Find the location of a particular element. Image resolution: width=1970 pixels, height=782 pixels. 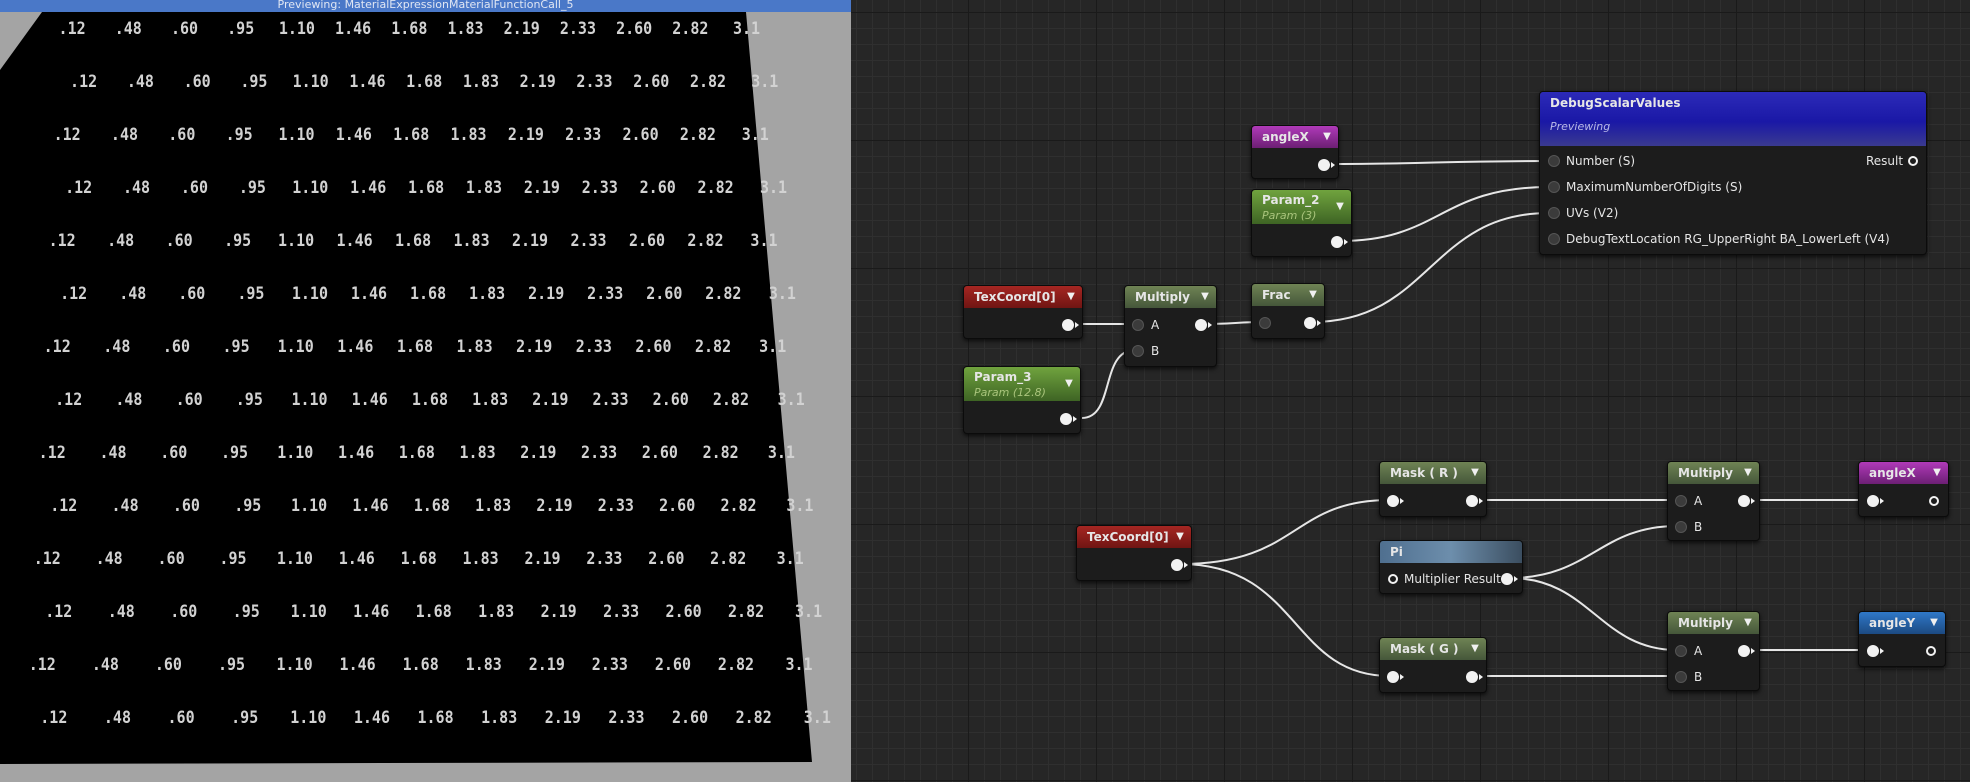

pin-uvs is located at coordinates (1554, 213).